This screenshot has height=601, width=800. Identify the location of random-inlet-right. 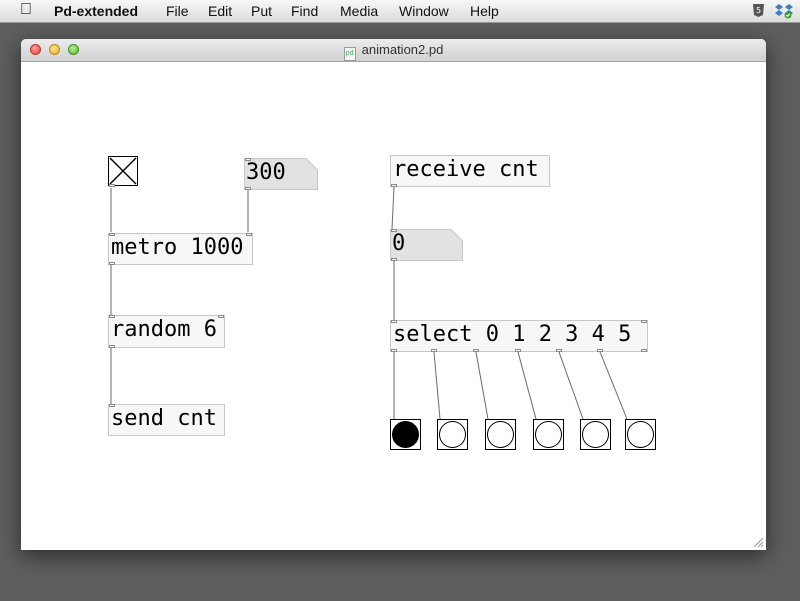
(221, 316).